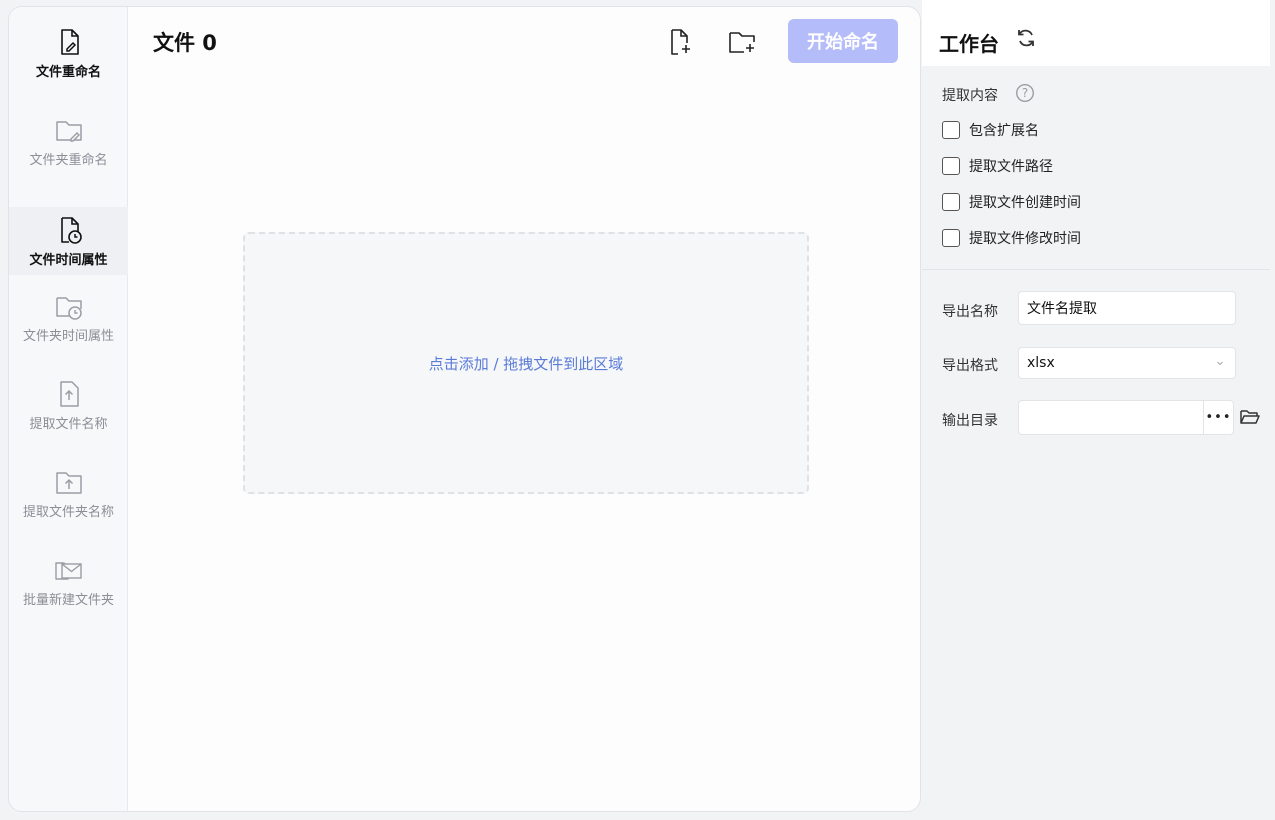 This screenshot has width=1275, height=820. What do you see at coordinates (970, 421) in the screenshot?
I see `output-dir-label: 输出目录` at bounding box center [970, 421].